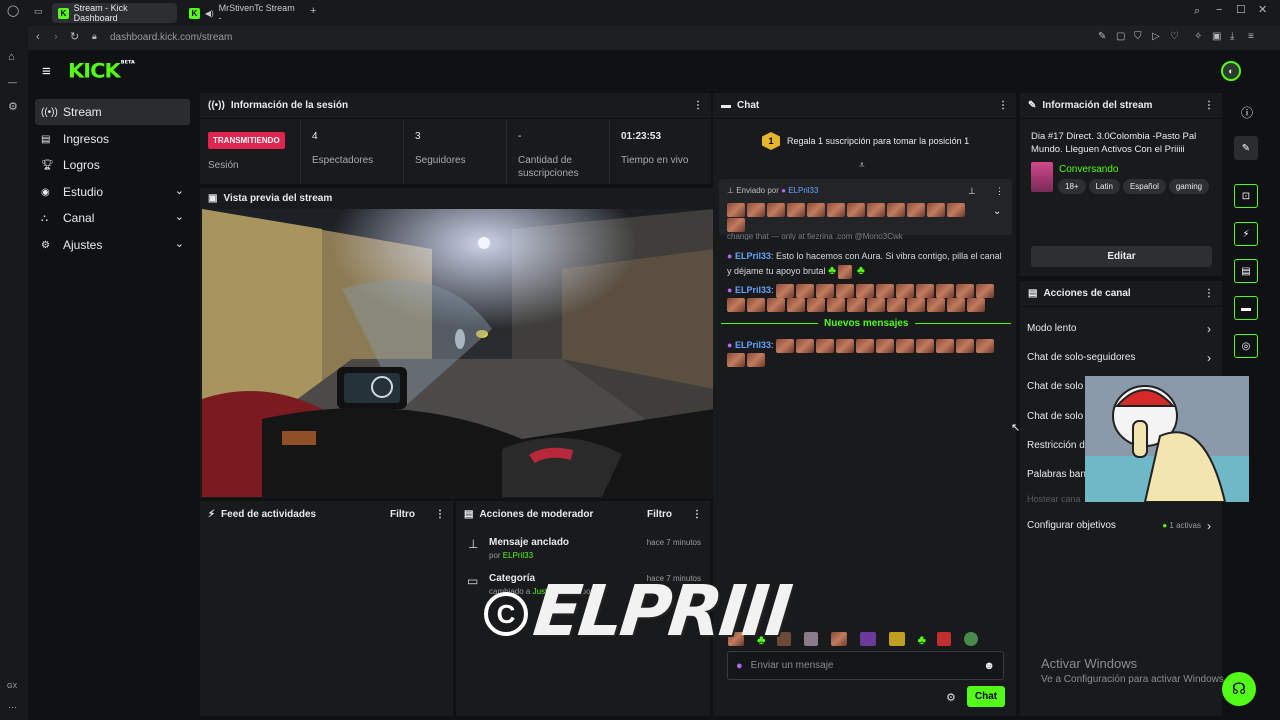  Describe the element at coordinates (1219, 10) in the screenshot. I see `minimize-icon: −` at that location.